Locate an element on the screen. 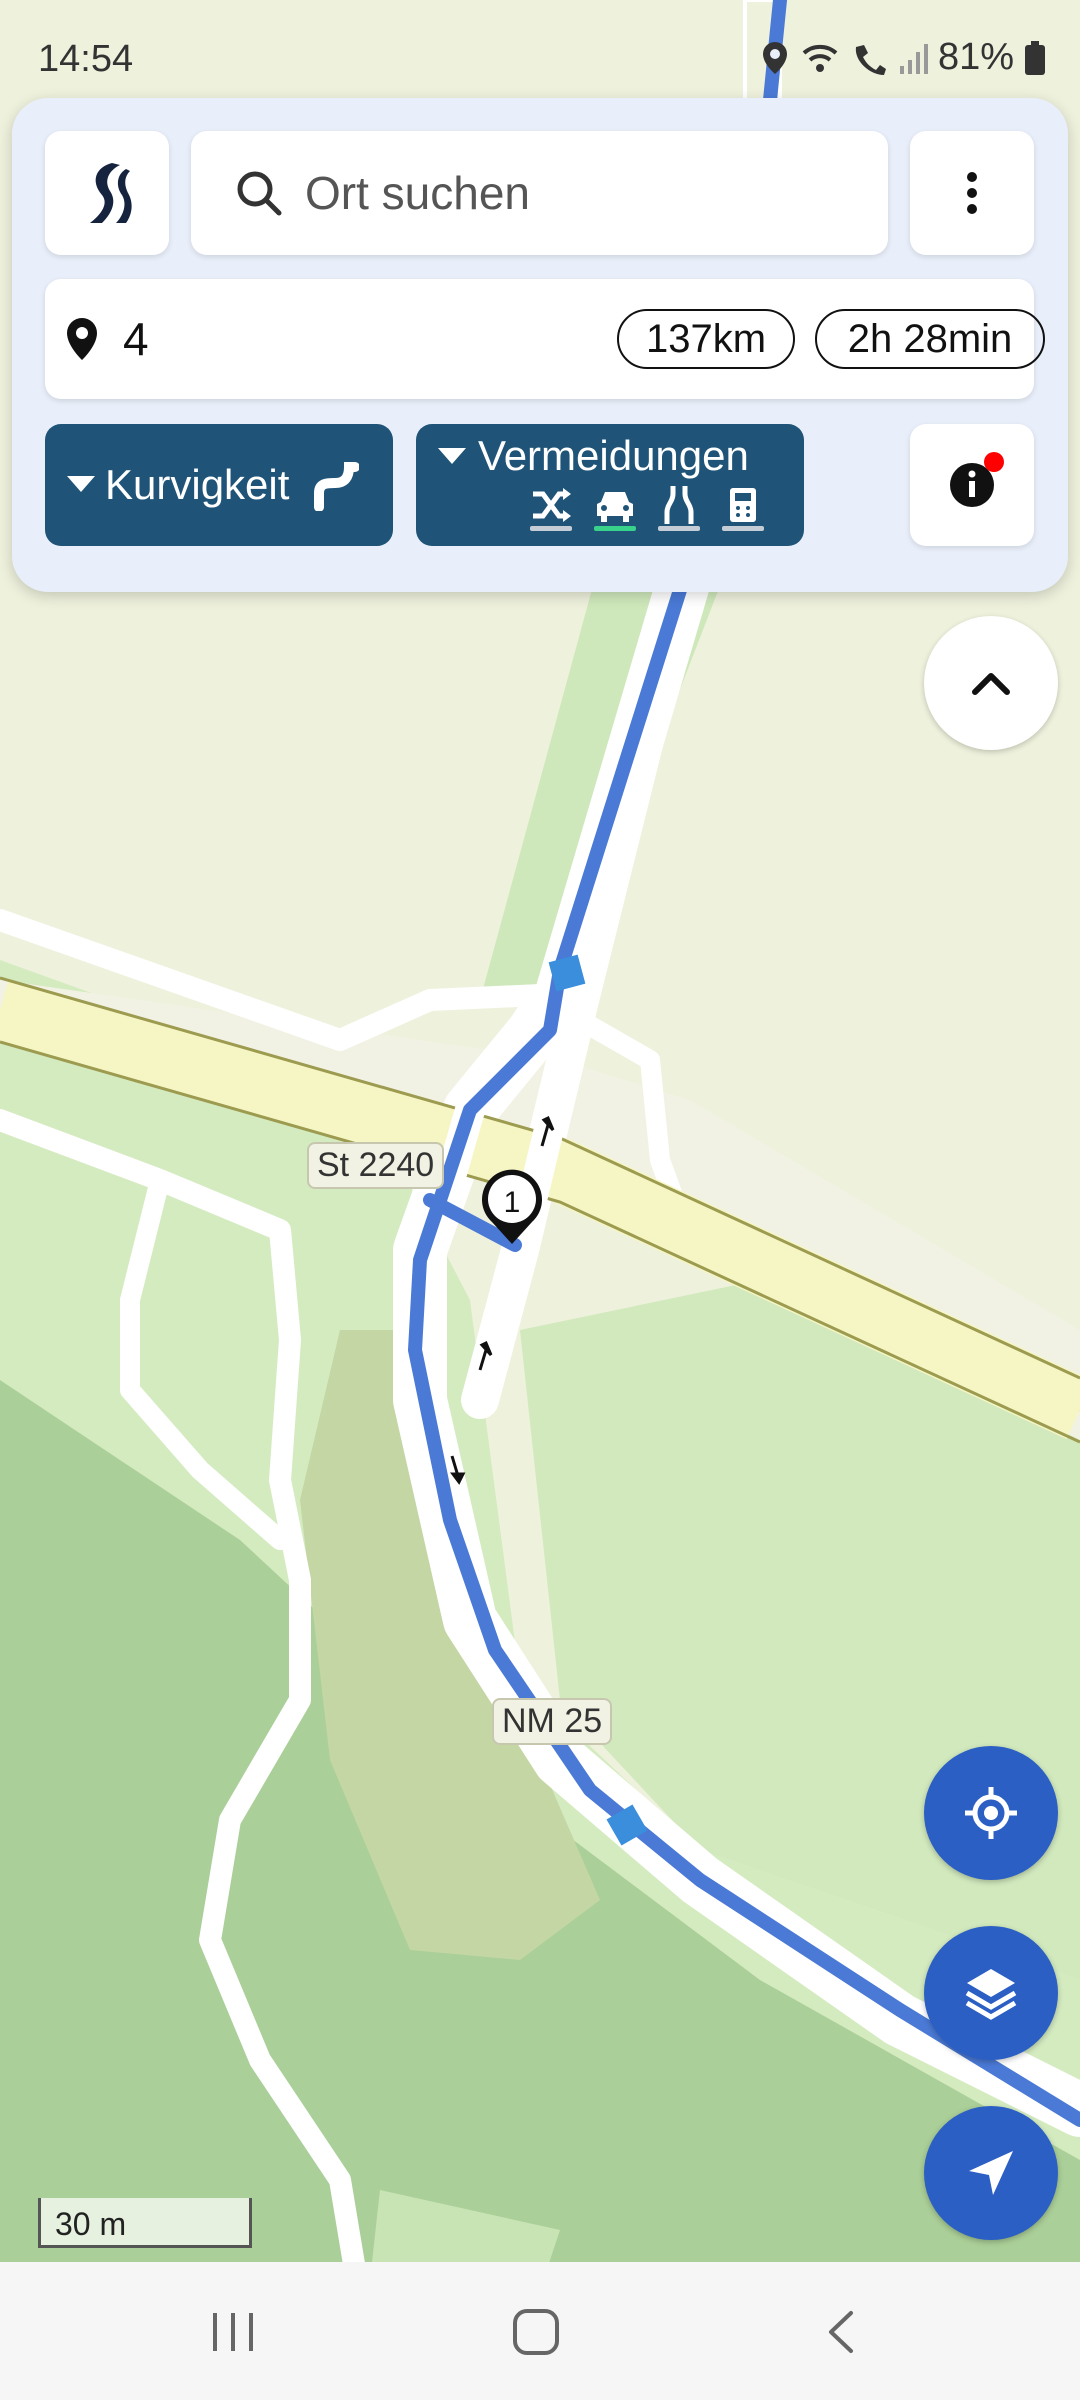  road-label-st2240: St 2240 is located at coordinates (376, 1165).